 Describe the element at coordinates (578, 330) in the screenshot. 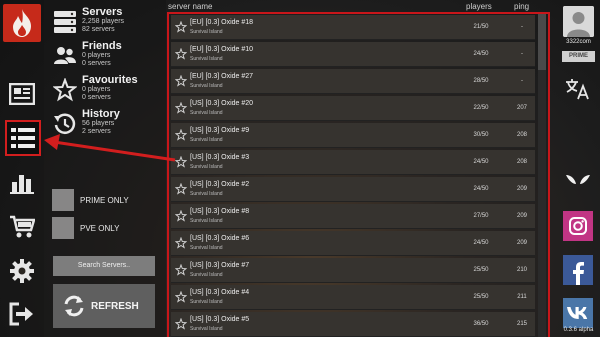

I see `version-label: 0.3.6 alpha` at that location.